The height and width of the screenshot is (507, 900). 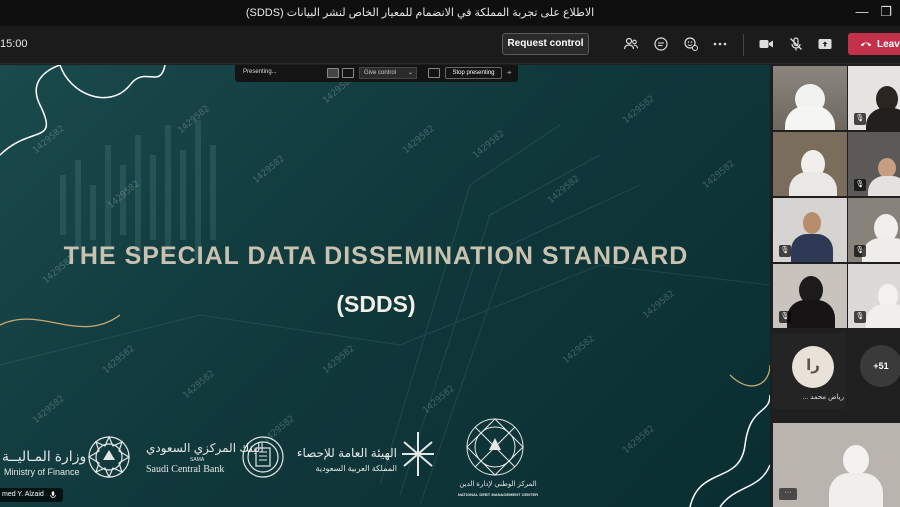 I want to click on meeting-timer: 15:00, so click(x=14, y=44).